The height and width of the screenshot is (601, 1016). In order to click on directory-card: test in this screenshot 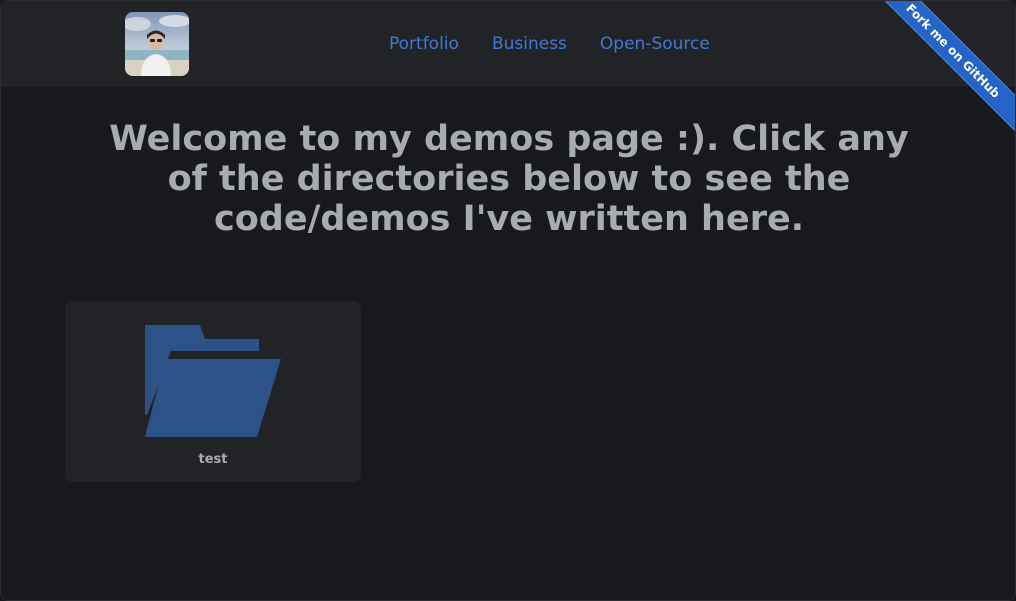, I will do `click(213, 391)`.